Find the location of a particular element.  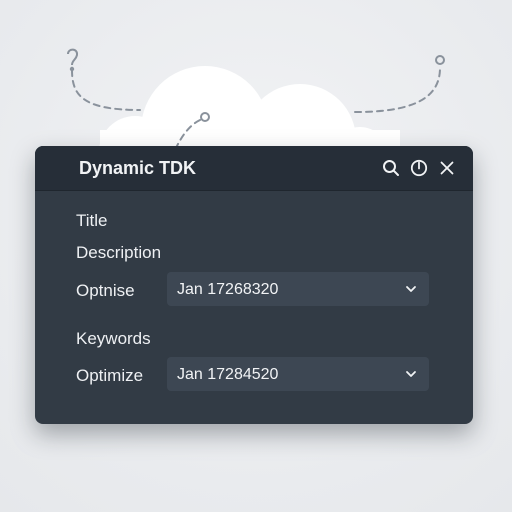

description-optimise-label: Optnise is located at coordinates (105, 290).